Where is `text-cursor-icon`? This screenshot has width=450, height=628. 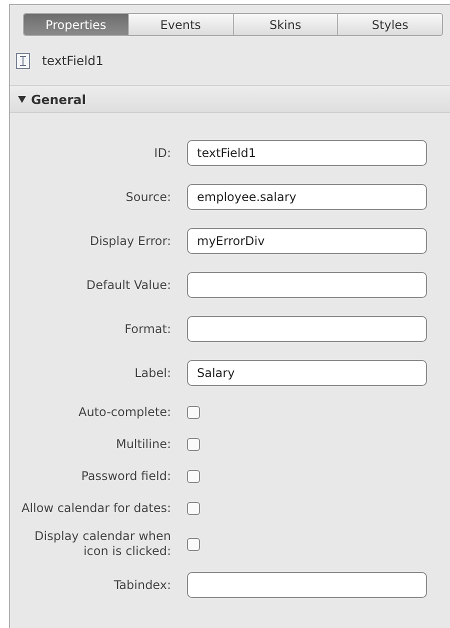 text-cursor-icon is located at coordinates (23, 60).